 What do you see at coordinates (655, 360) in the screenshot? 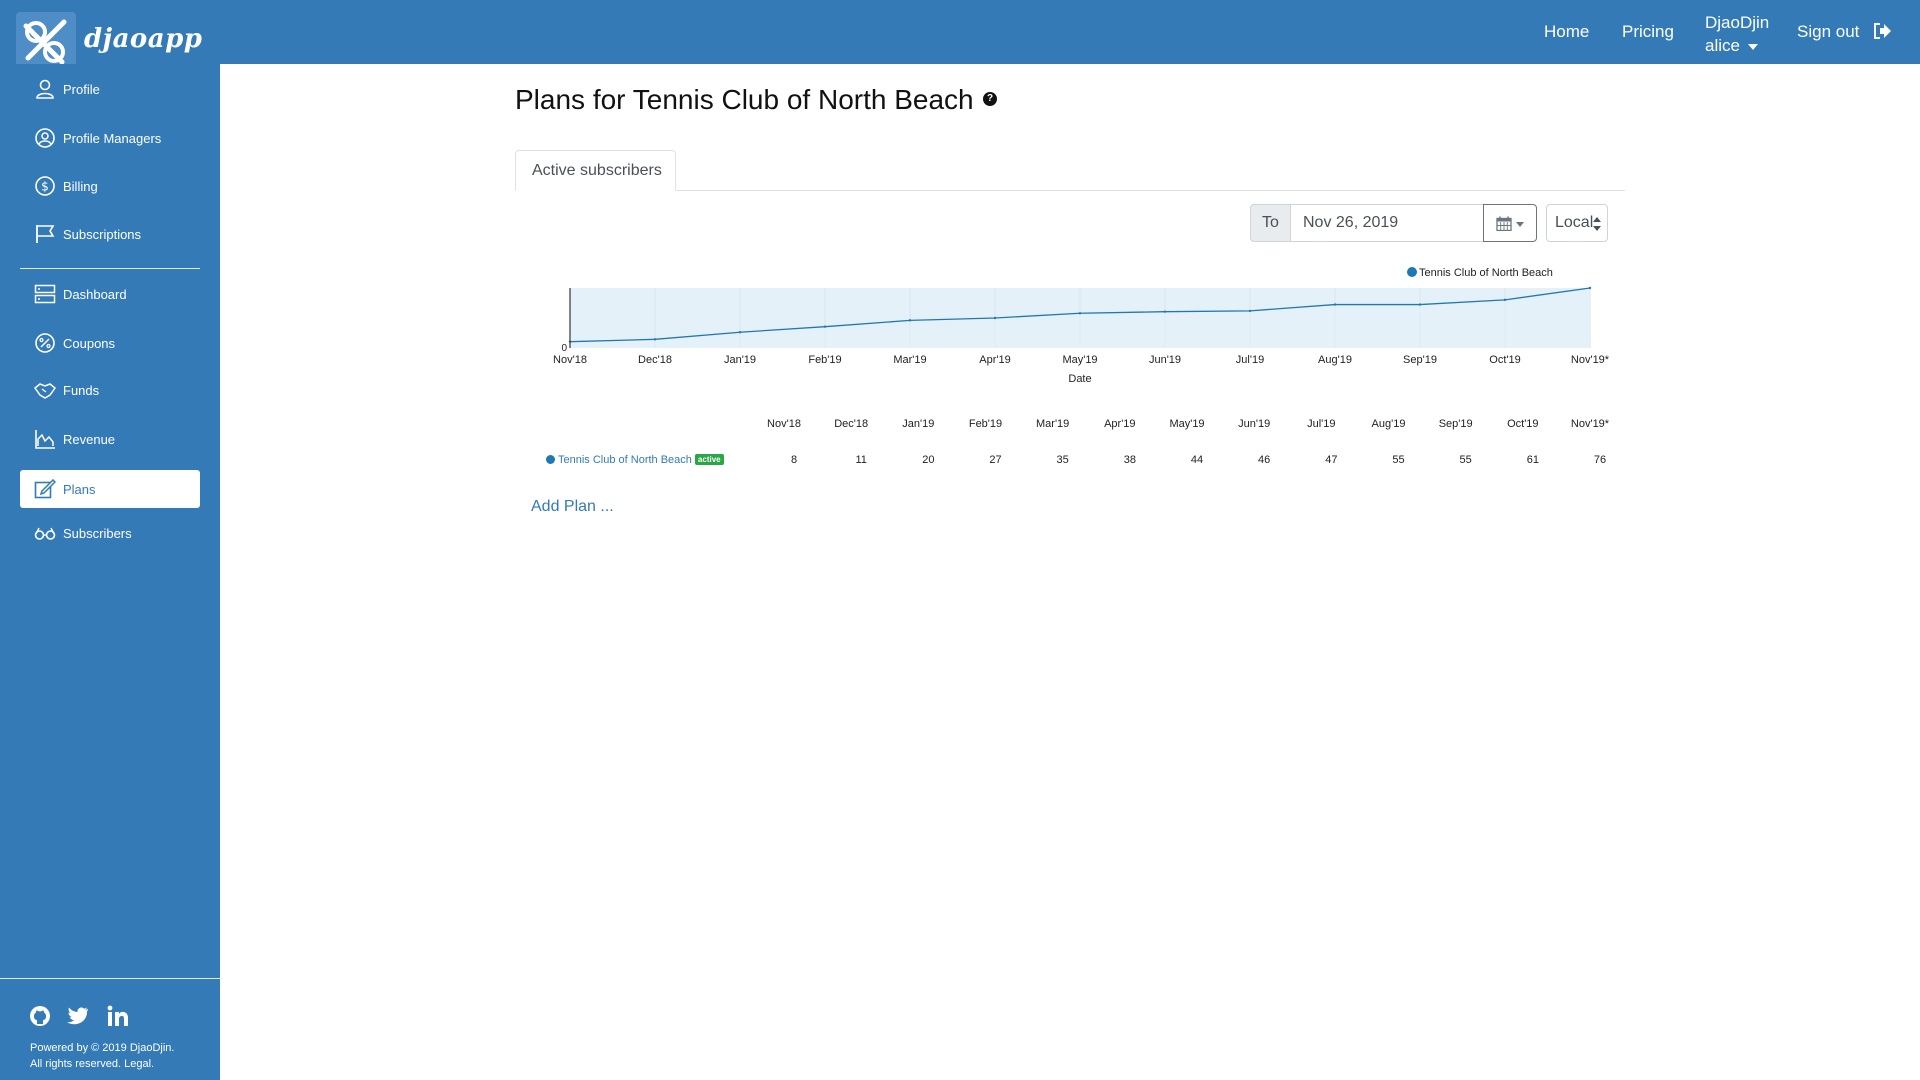
I see `x-tick-label: Dec'18` at bounding box center [655, 360].